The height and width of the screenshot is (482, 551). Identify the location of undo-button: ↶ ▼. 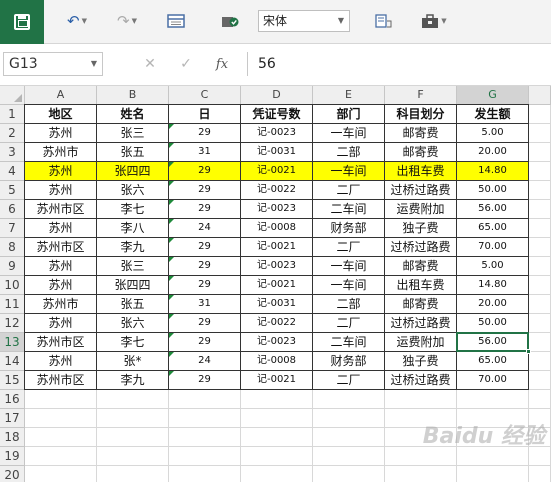
(77, 21).